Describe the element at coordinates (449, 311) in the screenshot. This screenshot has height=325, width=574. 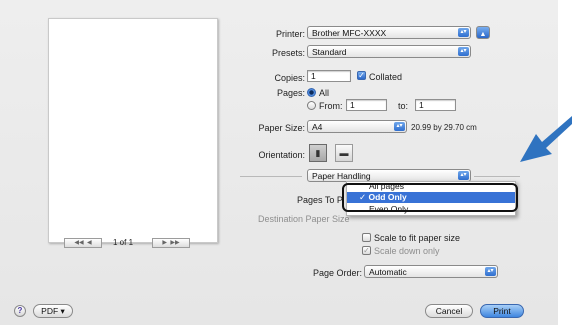
I see `cancel-button: Cancel` at that location.